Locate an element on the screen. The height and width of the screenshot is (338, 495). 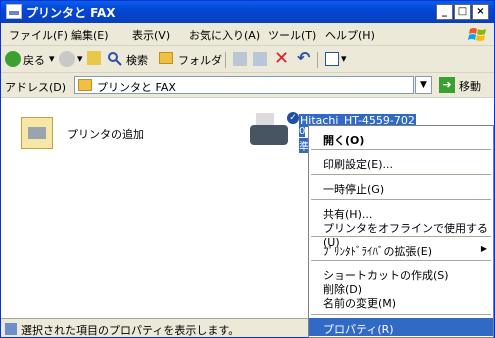
address-value: プリンタと FAX is located at coordinates (136, 87).